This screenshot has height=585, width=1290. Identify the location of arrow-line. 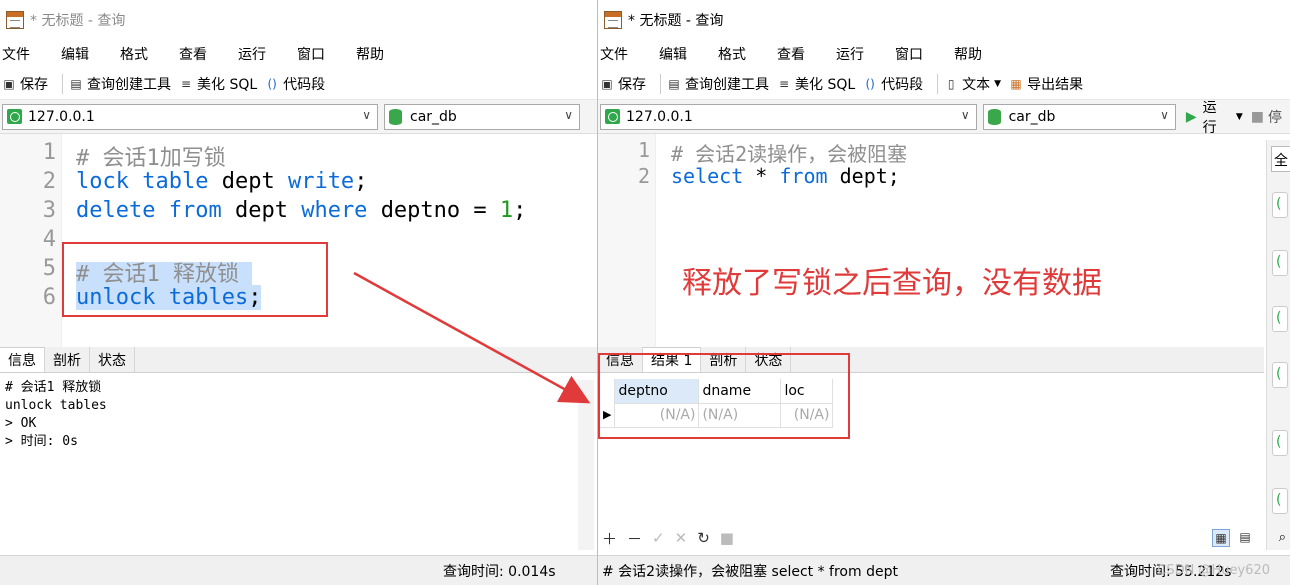
(472, 337).